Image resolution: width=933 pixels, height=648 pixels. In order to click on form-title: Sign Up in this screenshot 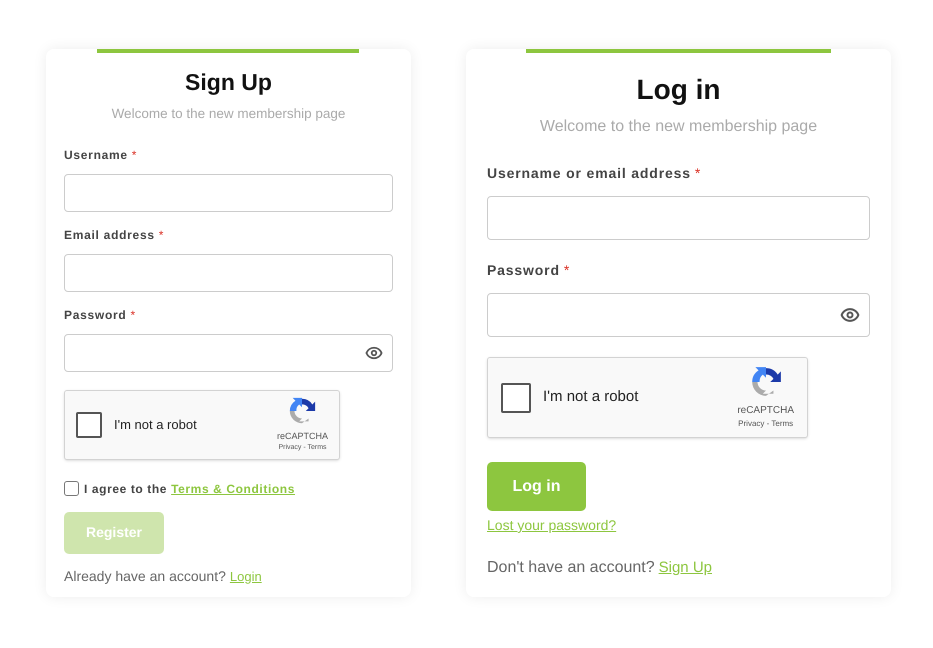, I will do `click(228, 82)`.